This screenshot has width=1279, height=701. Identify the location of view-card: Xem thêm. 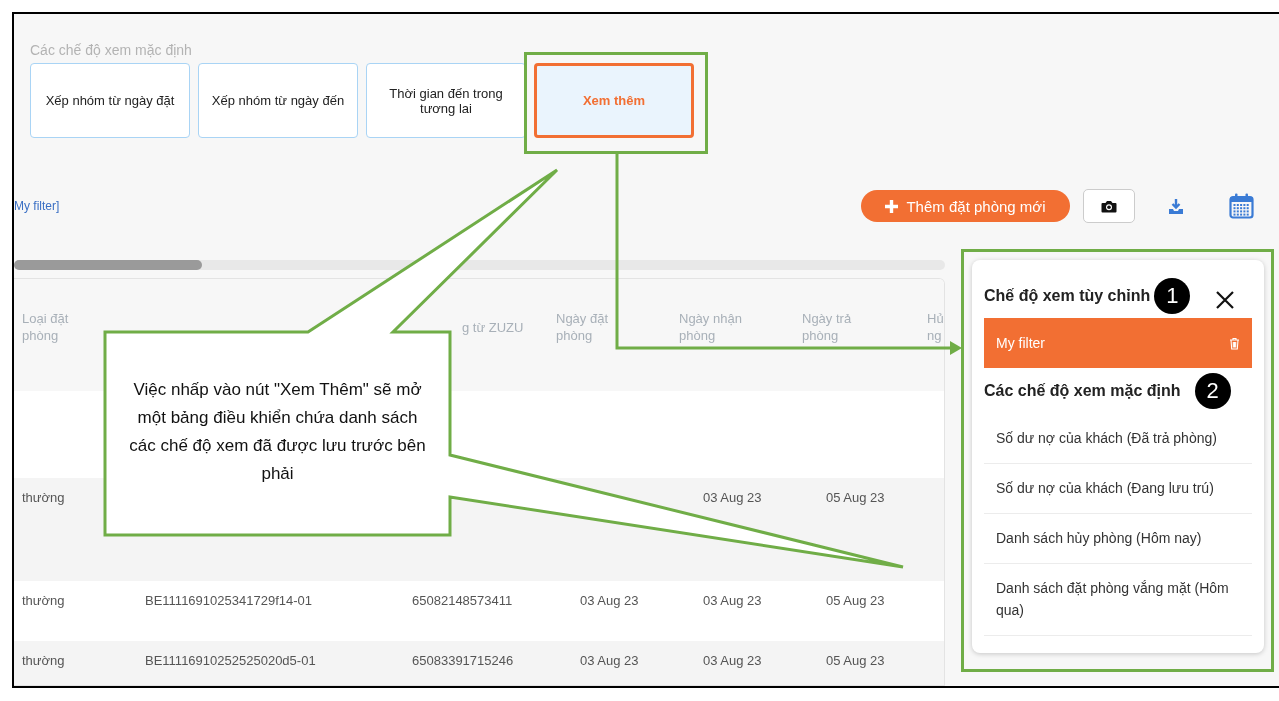
(614, 100).